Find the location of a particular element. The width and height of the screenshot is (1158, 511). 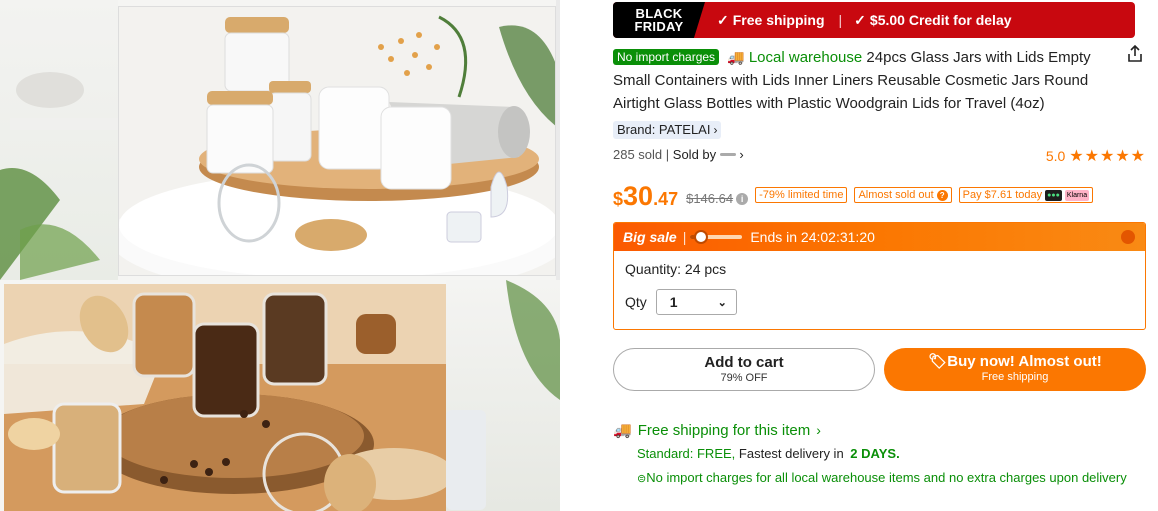

free-shipping-label: Free shipping is located at coordinates (778, 20).